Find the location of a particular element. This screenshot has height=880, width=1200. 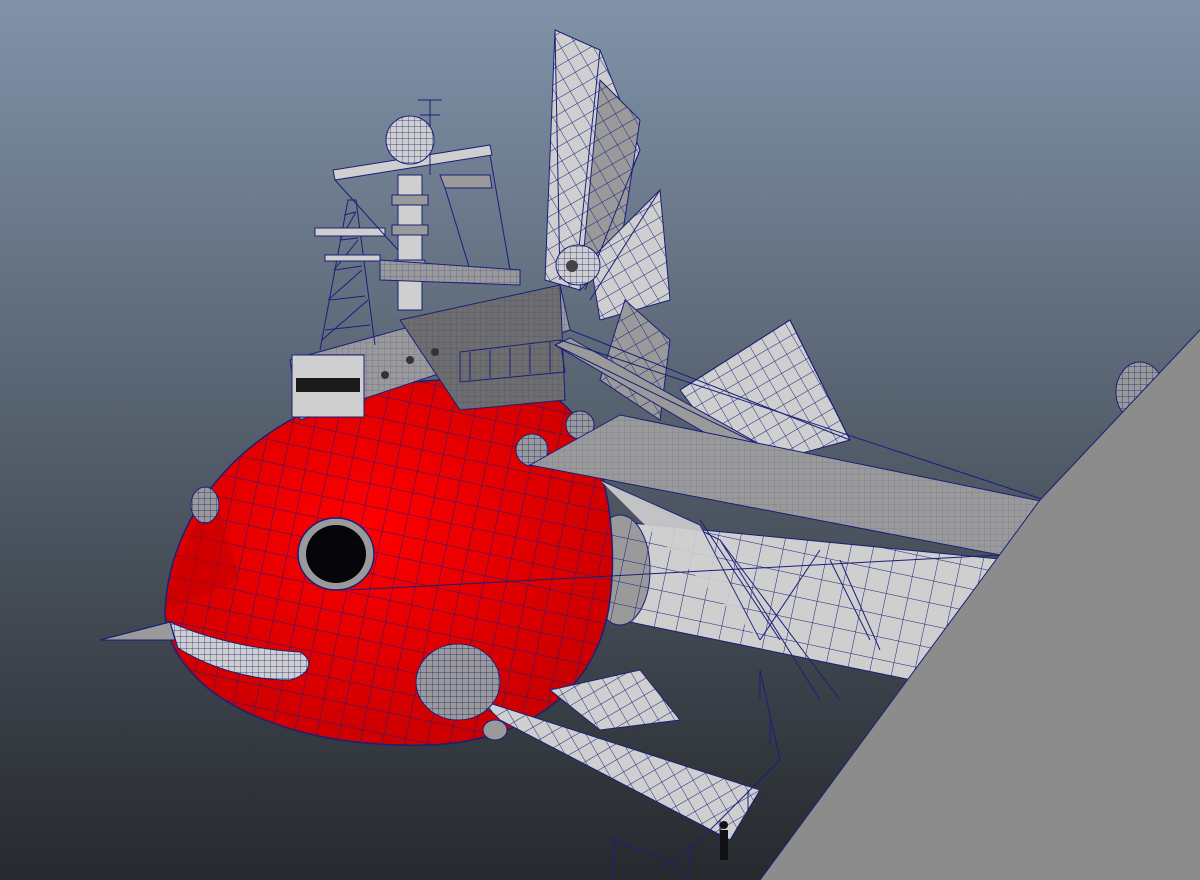

human-figure is located at coordinates (724, 840).